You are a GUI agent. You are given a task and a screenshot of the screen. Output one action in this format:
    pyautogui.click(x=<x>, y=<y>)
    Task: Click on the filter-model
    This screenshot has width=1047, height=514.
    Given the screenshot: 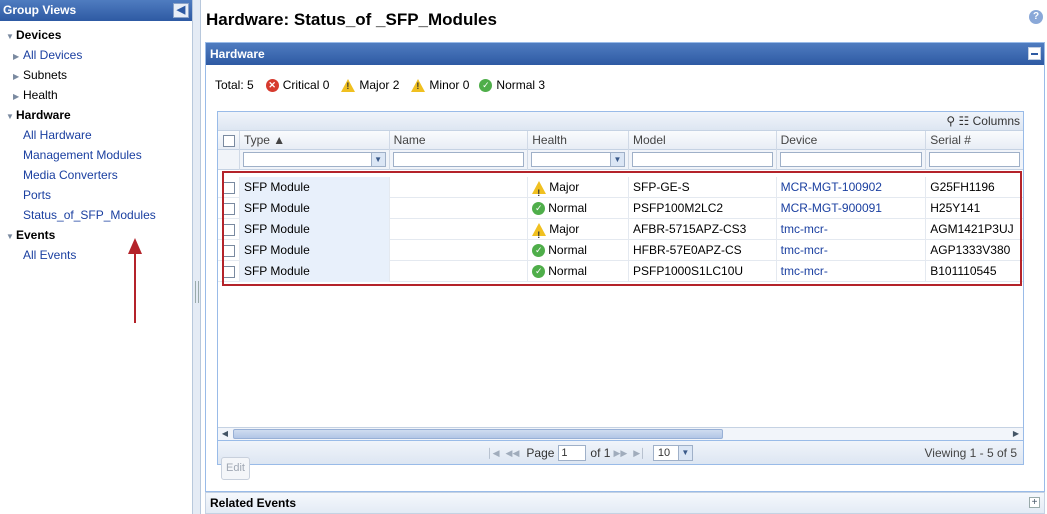 What is the action you would take?
    pyautogui.click(x=703, y=160)
    